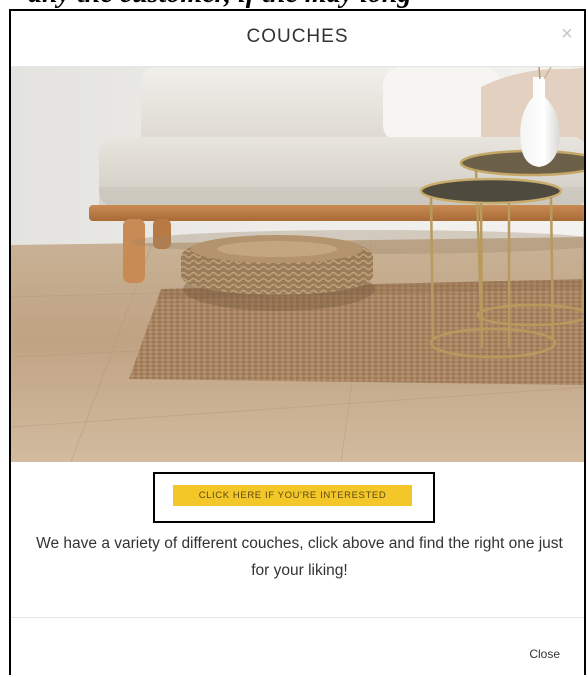 The height and width of the screenshot is (677, 588). I want to click on modal-header: COUCHES ×, so click(297, 39).